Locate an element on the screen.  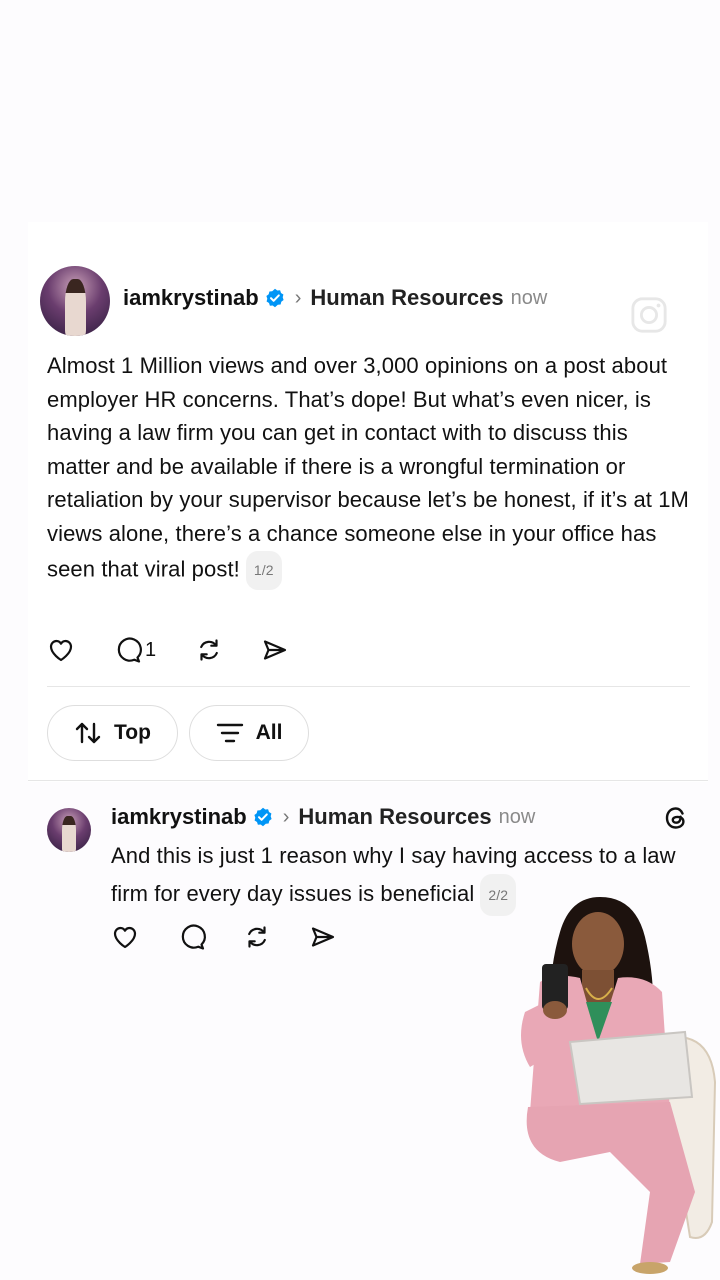
reply-button: 1 is located at coordinates (154, 650).